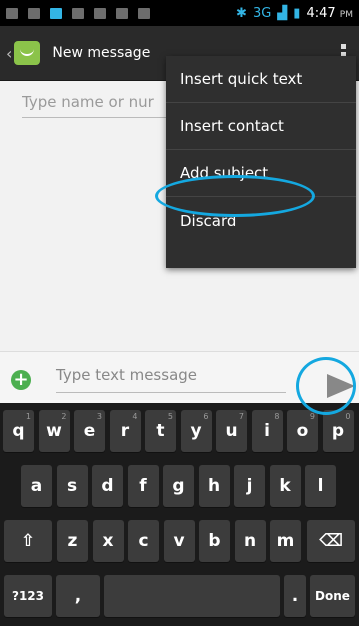 Image resolution: width=359 pixels, height=626 pixels. I want to click on key-label: q, so click(18, 431).